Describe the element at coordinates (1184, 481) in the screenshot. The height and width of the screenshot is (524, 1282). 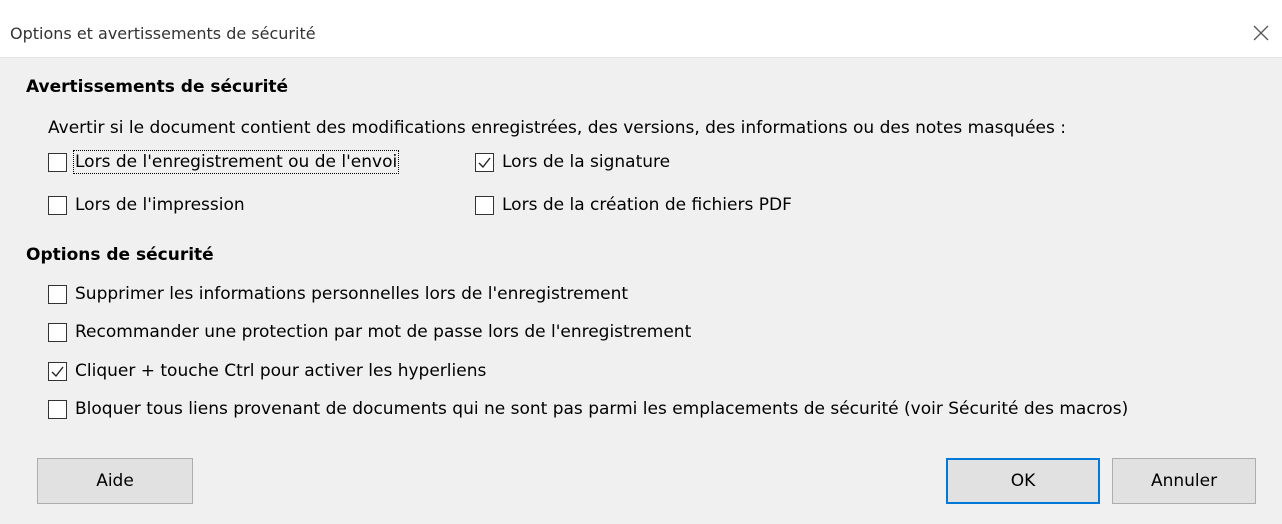
I see `cancel-button: Annuler` at that location.